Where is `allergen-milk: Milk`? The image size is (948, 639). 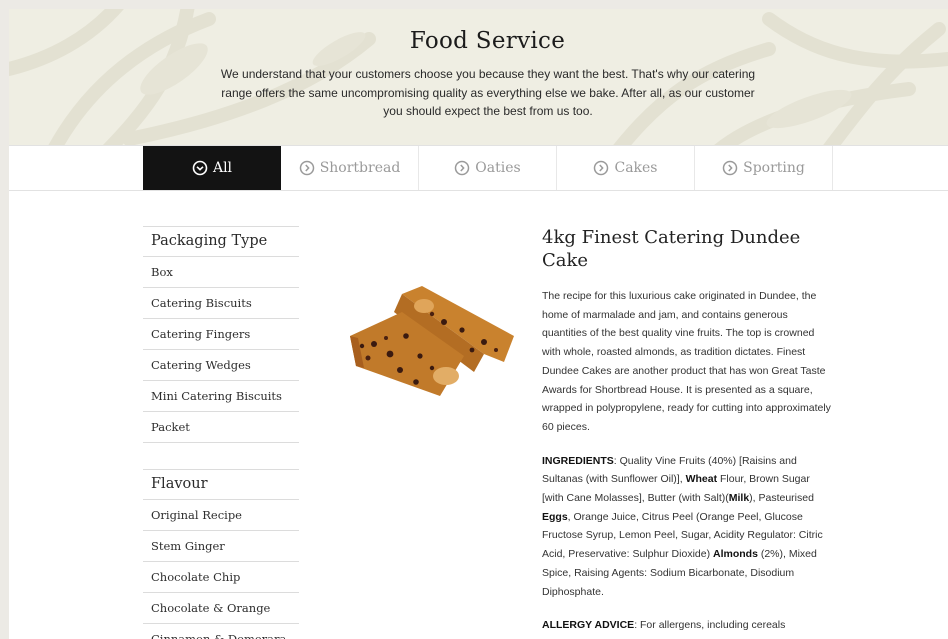
allergen-milk: Milk is located at coordinates (739, 498).